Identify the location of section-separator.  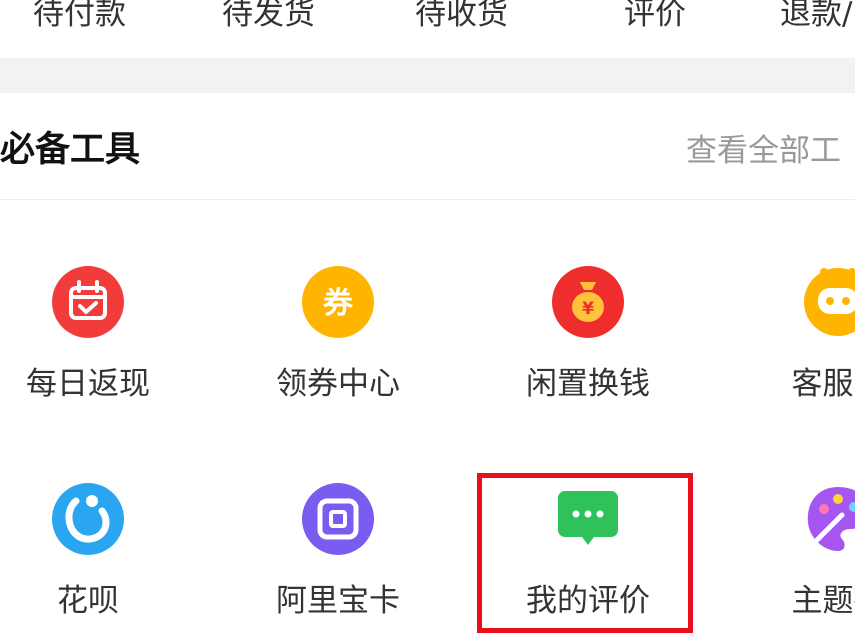
(427, 75).